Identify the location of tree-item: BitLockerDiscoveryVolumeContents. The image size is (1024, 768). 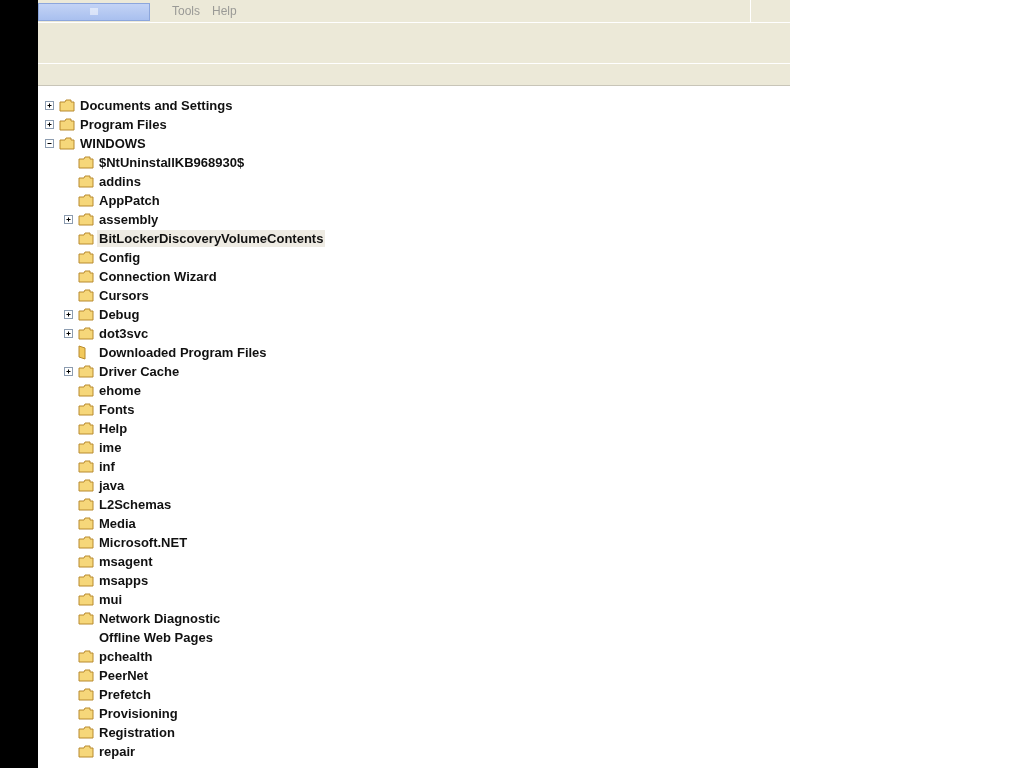
(211, 238).